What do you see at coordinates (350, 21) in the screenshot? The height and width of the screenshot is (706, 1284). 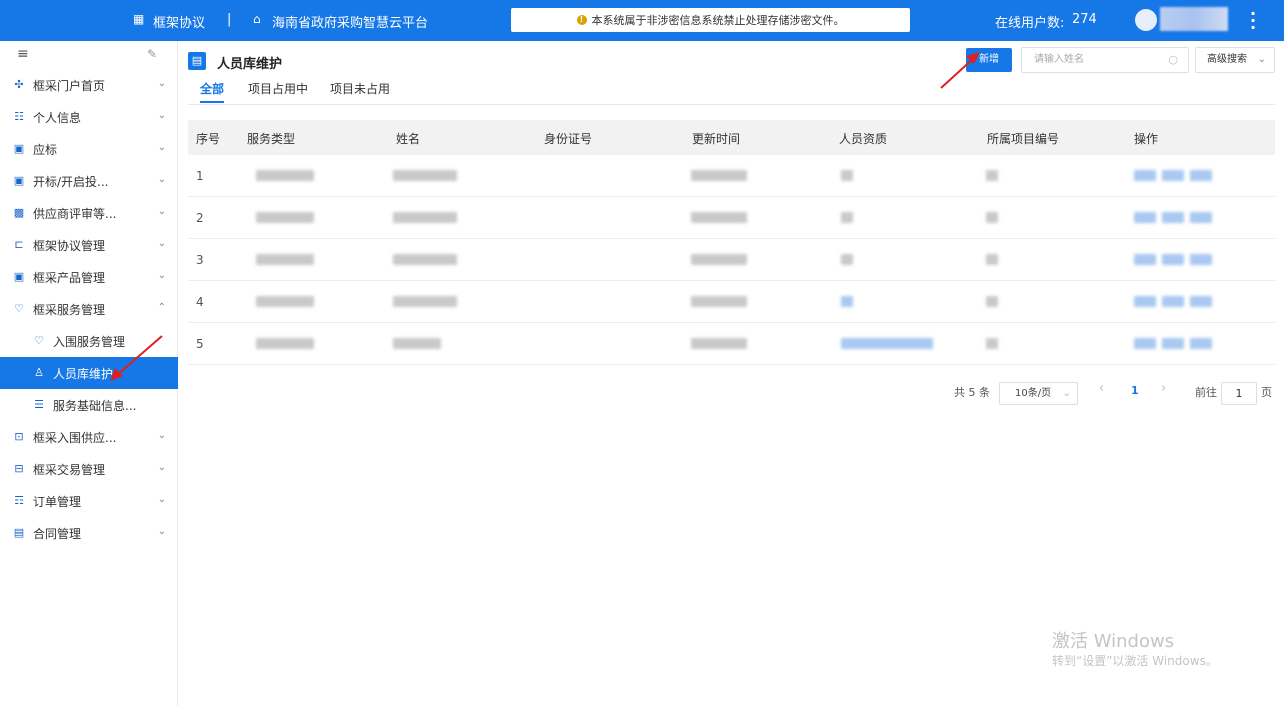 I see `platform-name: 海南省政府采购智慧云平台` at bounding box center [350, 21].